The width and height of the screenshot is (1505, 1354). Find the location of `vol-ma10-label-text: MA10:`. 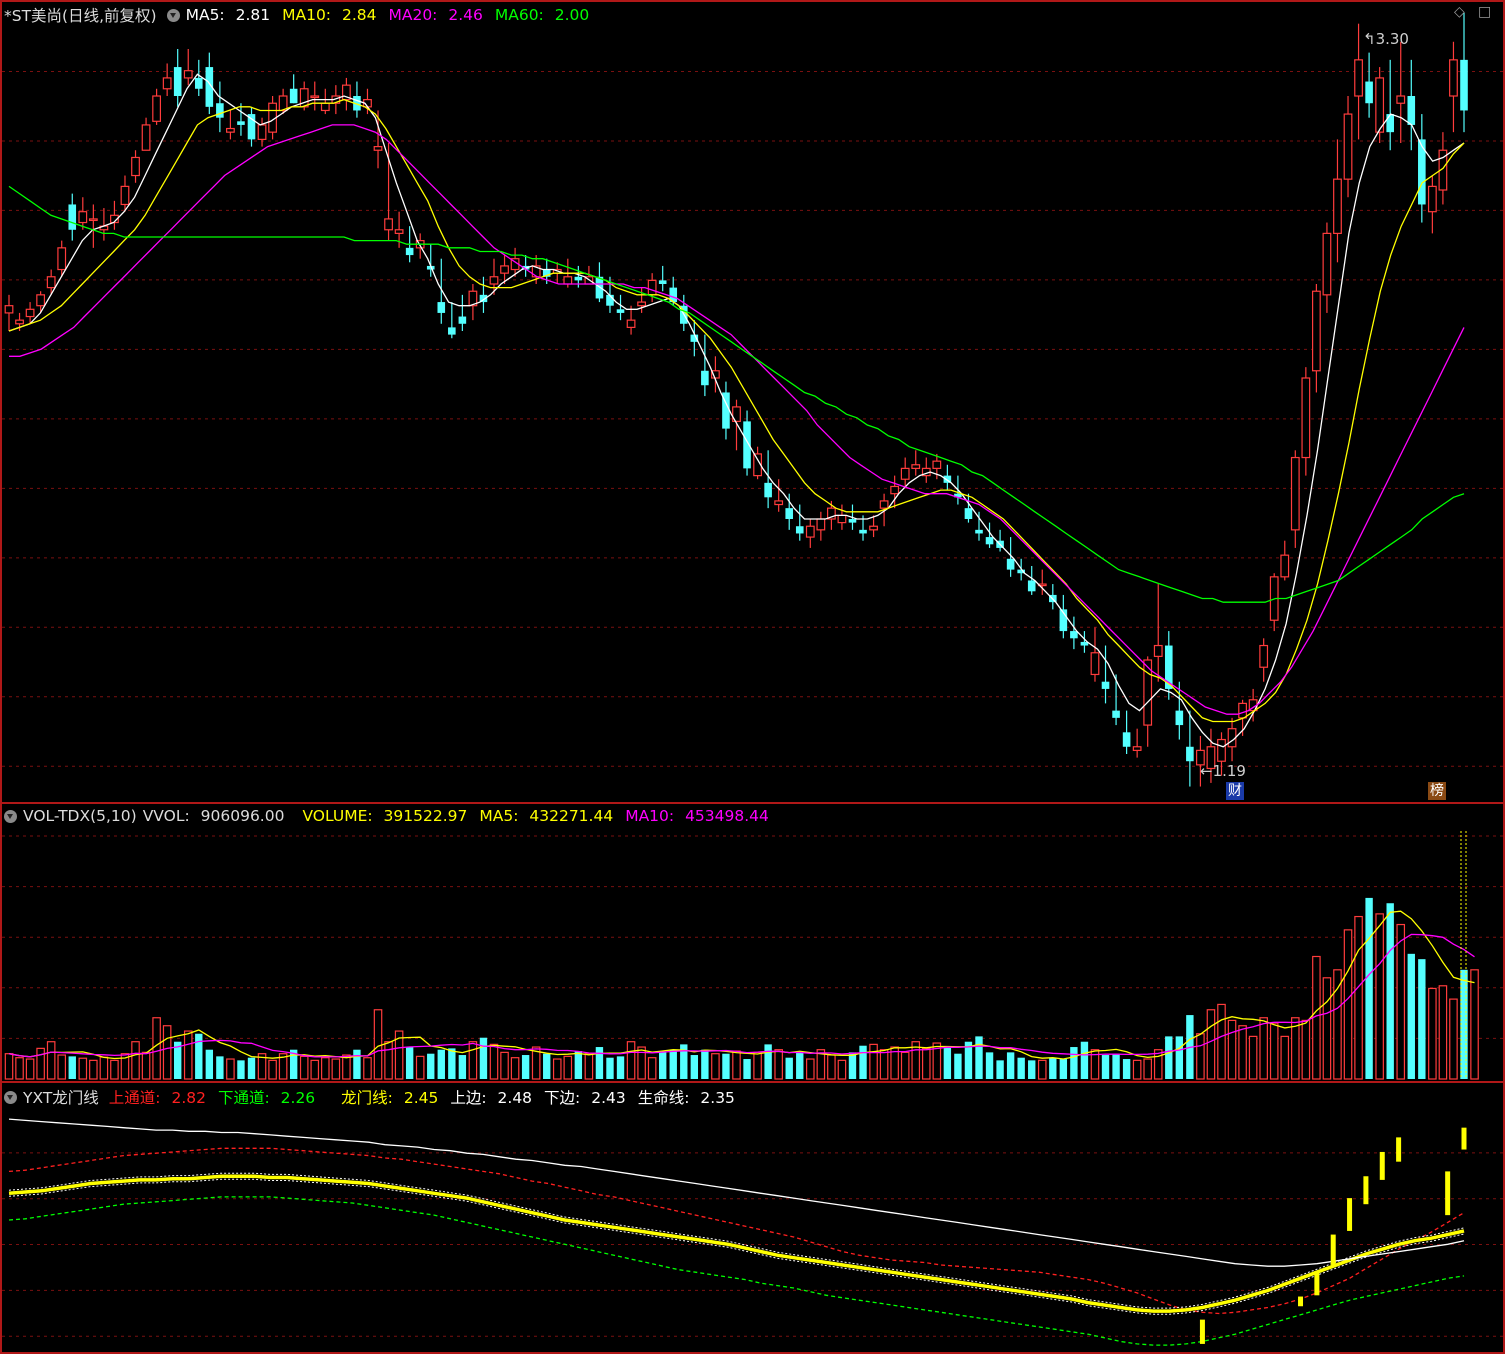

vol-ma10-label-text: MA10: is located at coordinates (650, 816).